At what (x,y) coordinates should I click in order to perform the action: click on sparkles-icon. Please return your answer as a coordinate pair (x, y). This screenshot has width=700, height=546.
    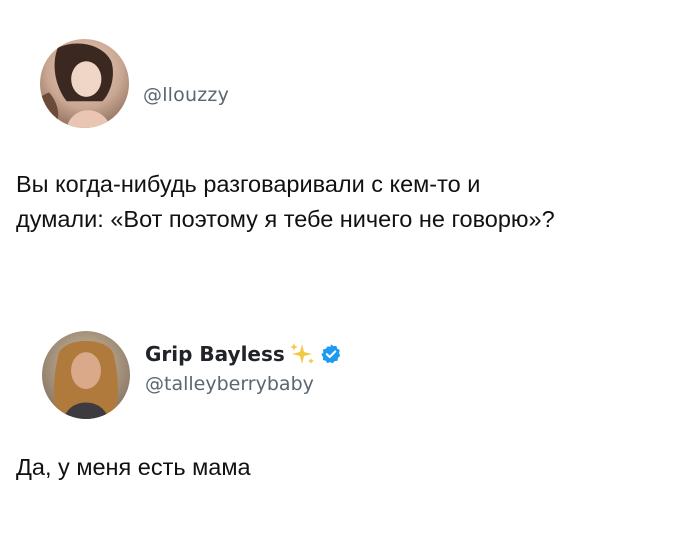
    Looking at the image, I should click on (302, 354).